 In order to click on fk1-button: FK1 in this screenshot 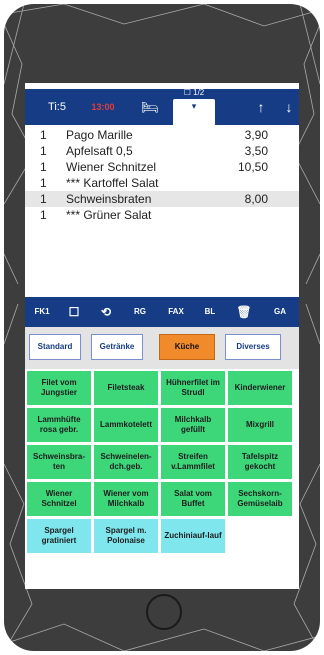, I will do `click(42, 312)`.